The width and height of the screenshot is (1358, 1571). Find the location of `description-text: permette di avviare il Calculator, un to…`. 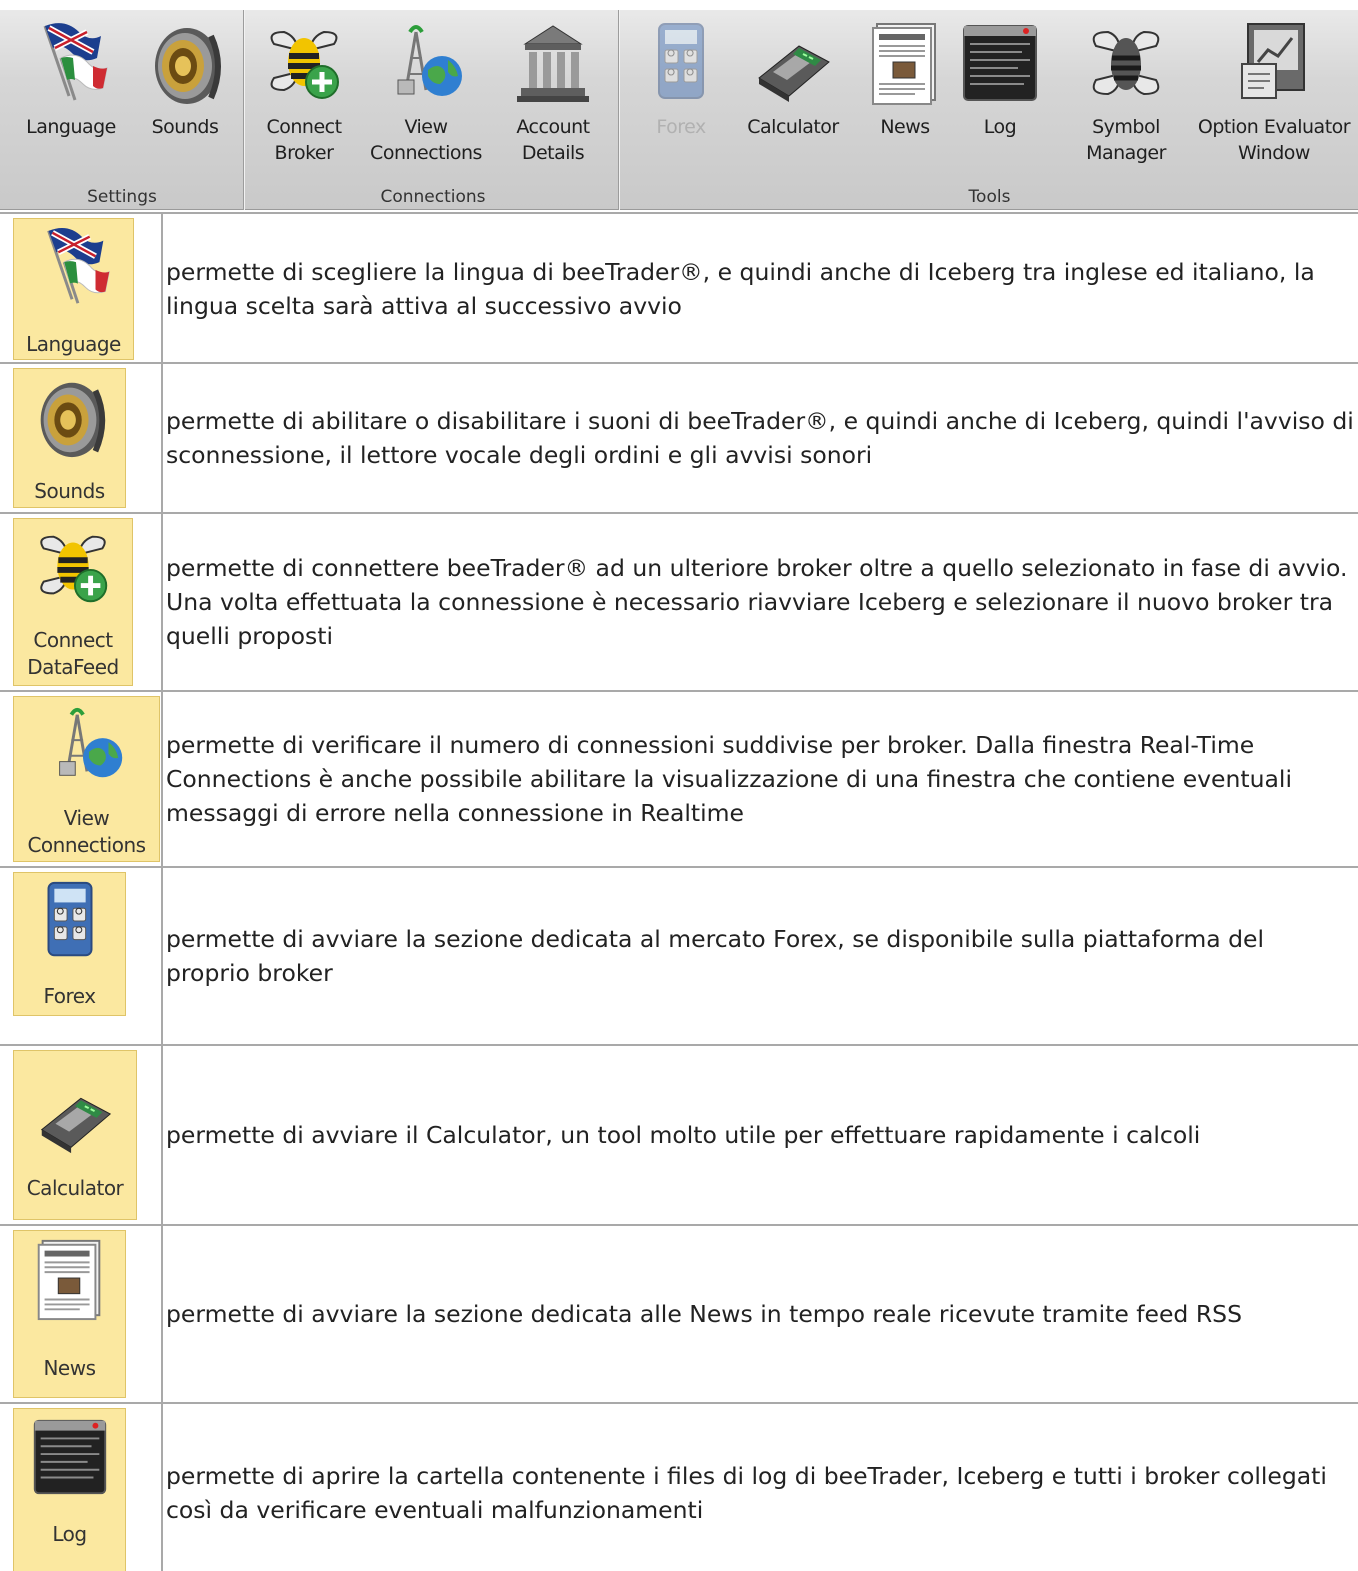

description-text: permette di avviare il Calculator, un to… is located at coordinates (683, 1135).